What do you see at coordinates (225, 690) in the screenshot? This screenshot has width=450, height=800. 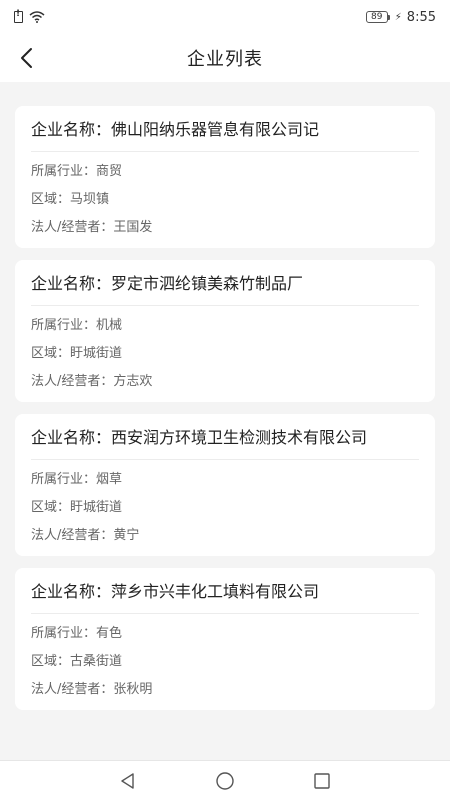 I see `legal-row: 法人/经营者：张秋明` at bounding box center [225, 690].